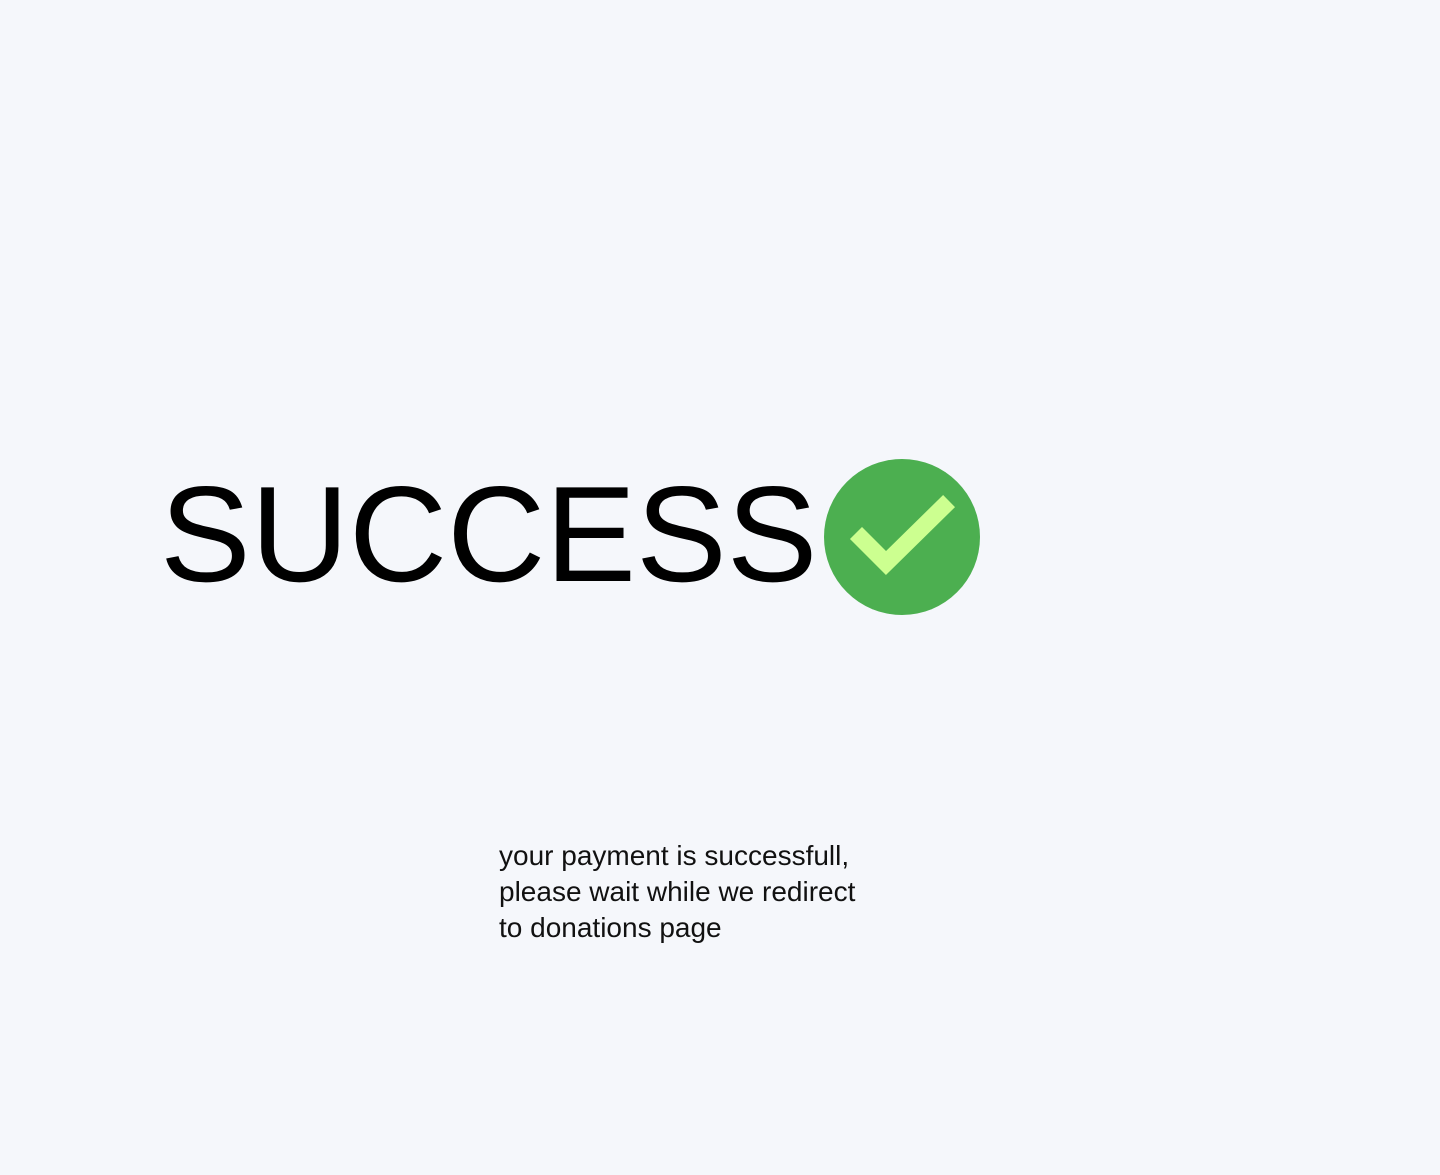 This screenshot has height=1175, width=1440. I want to click on check-circle-icon, so click(902, 537).